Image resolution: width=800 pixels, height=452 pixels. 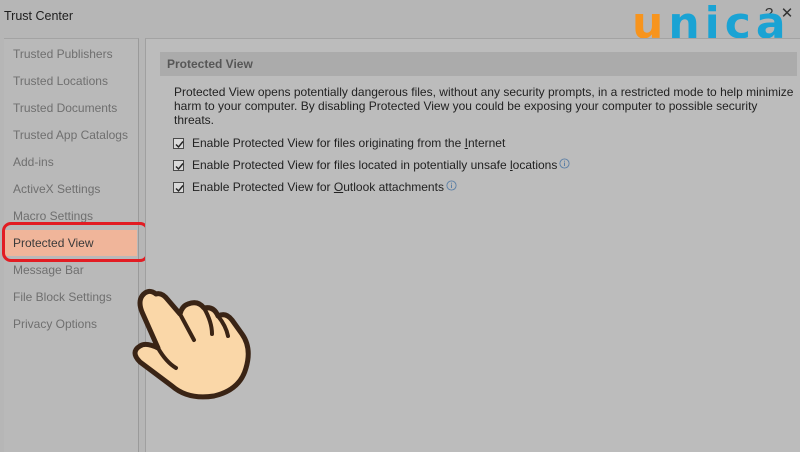 What do you see at coordinates (71, 189) in the screenshot?
I see `sidebar-item-activex-settings: ActiveX Settings` at bounding box center [71, 189].